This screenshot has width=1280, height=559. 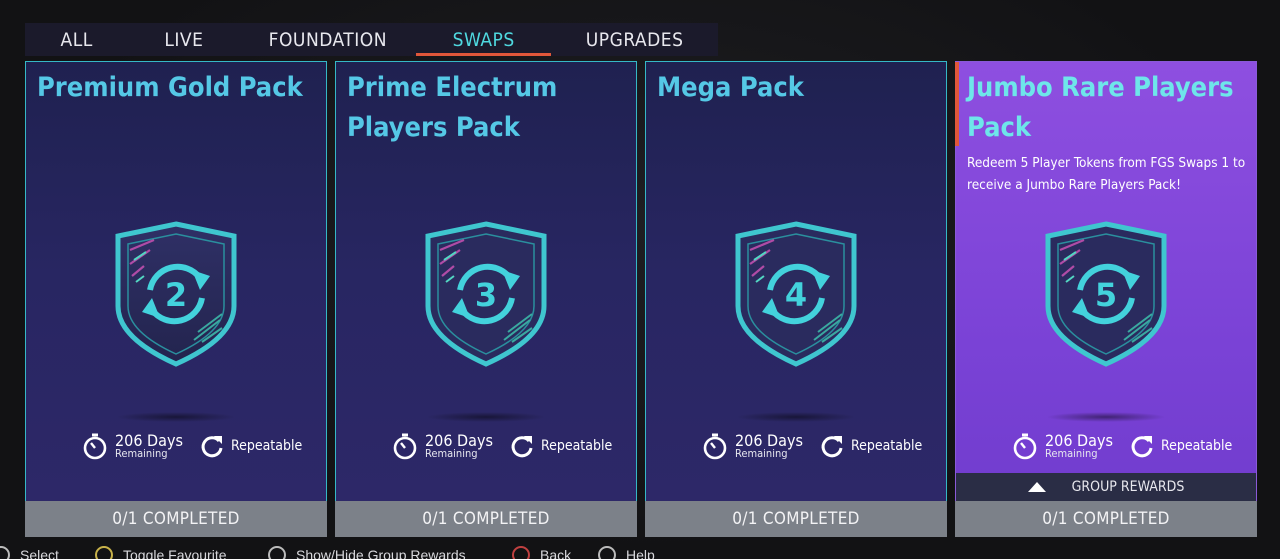 What do you see at coordinates (5, 552) in the screenshot?
I see `a-button-icon` at bounding box center [5, 552].